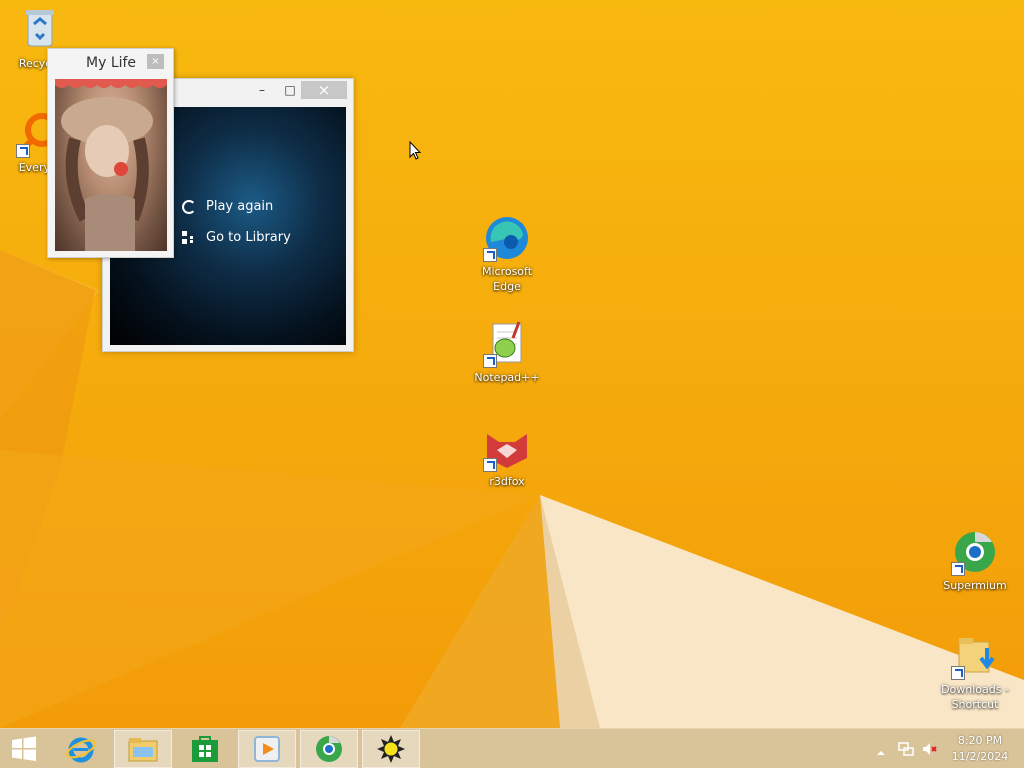  Describe the element at coordinates (248, 237) in the screenshot. I see `go-to-library-label: Go to Library` at that location.